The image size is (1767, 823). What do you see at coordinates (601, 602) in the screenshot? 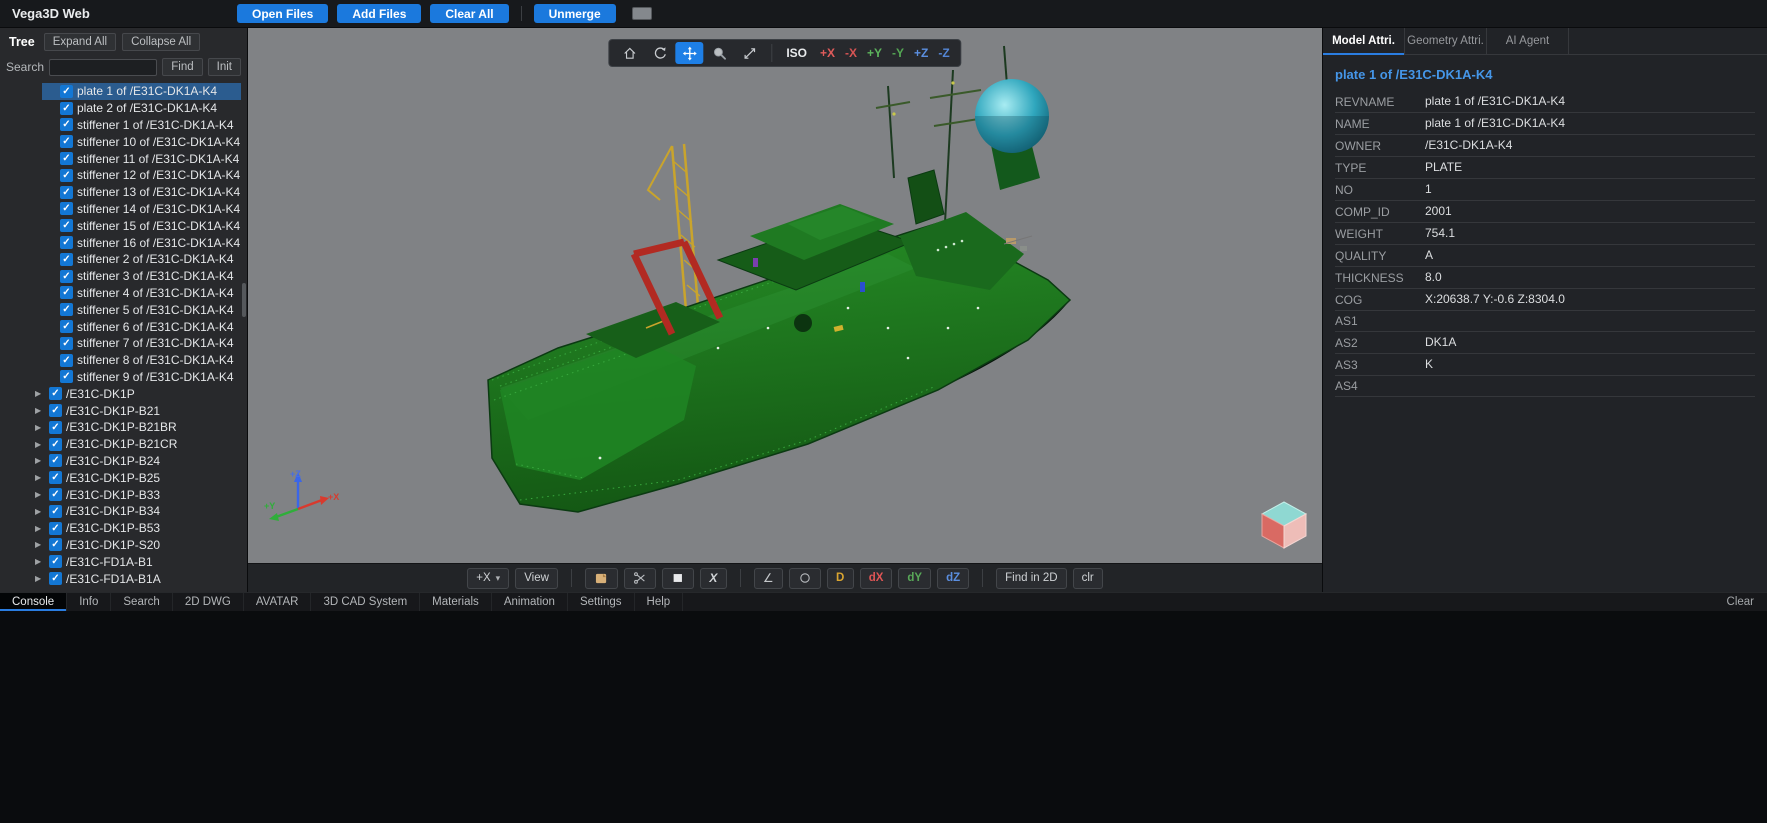
I see `bottom-tab-settings: Settings` at bounding box center [601, 602].